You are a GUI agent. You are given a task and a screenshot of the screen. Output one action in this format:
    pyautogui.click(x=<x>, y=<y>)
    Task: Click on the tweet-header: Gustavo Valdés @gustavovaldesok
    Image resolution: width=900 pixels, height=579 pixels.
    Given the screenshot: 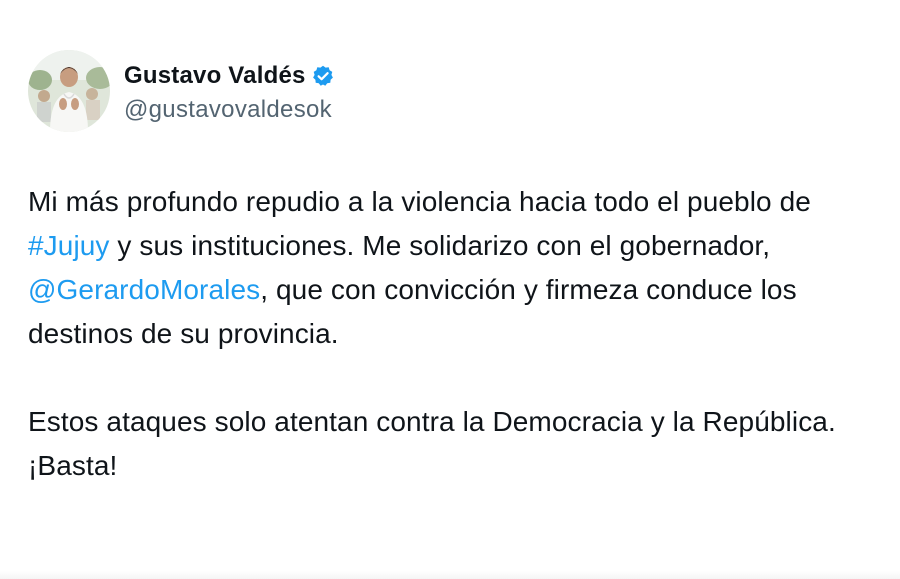 What is the action you would take?
    pyautogui.click(x=181, y=91)
    